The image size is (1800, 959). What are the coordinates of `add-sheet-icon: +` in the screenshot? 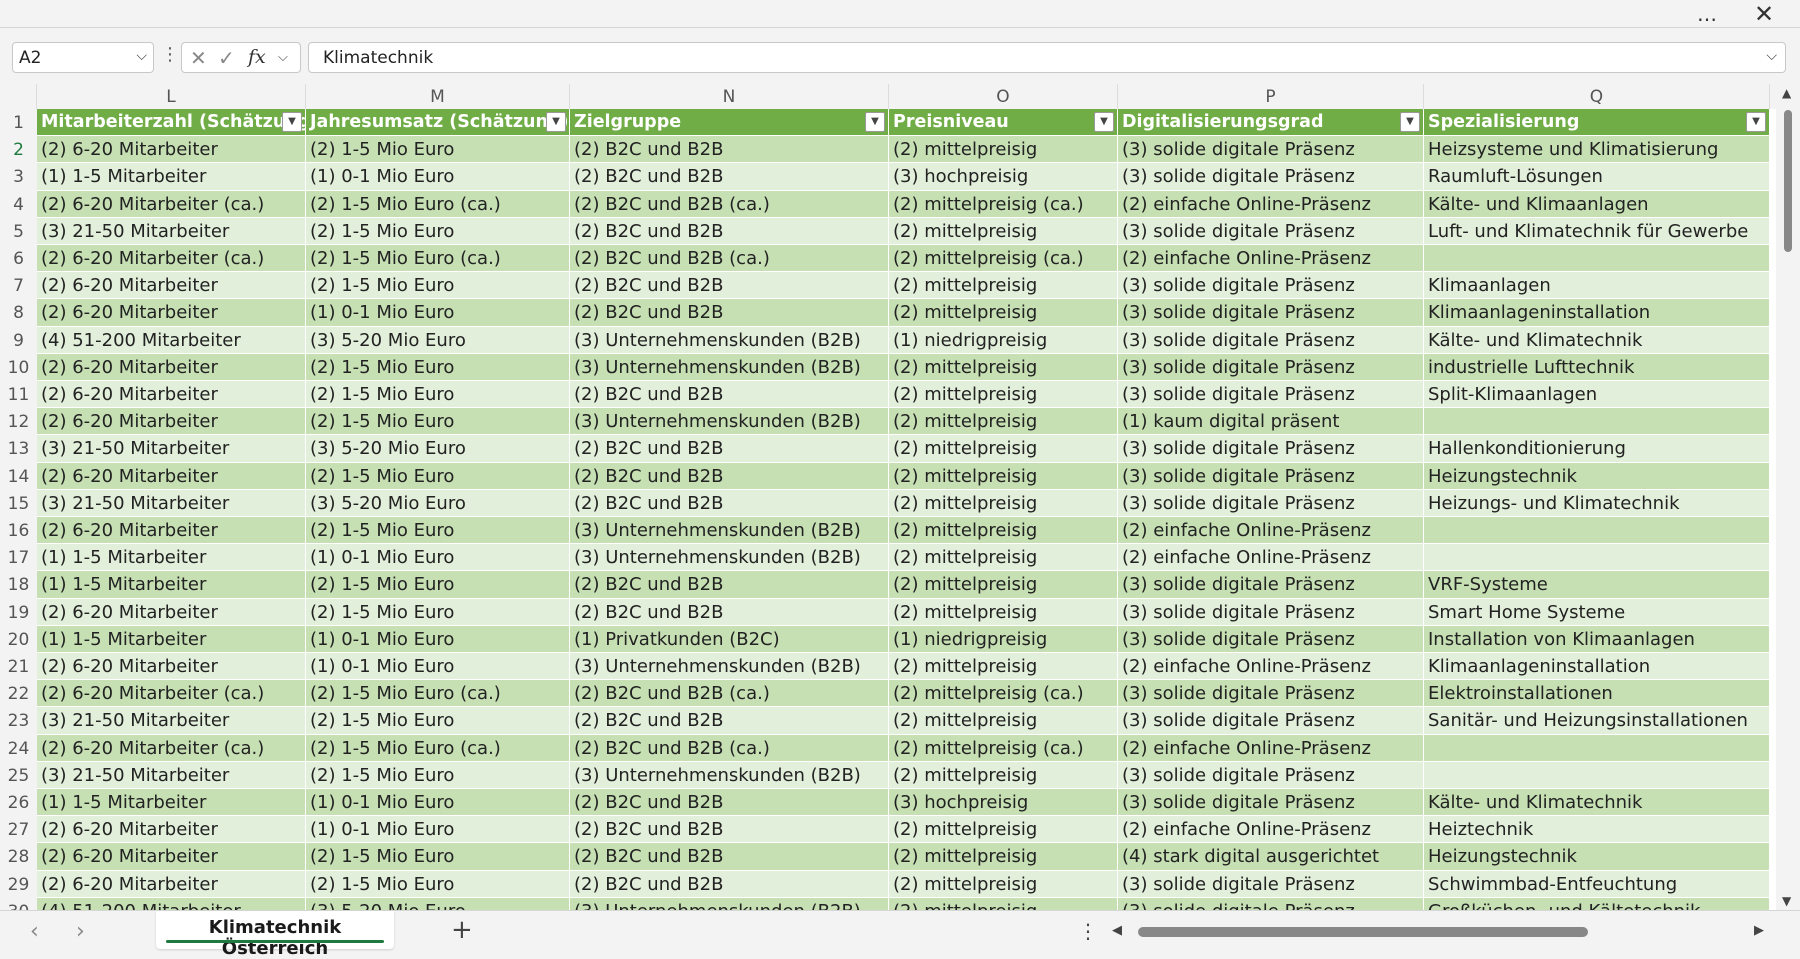 It's located at (462, 930).